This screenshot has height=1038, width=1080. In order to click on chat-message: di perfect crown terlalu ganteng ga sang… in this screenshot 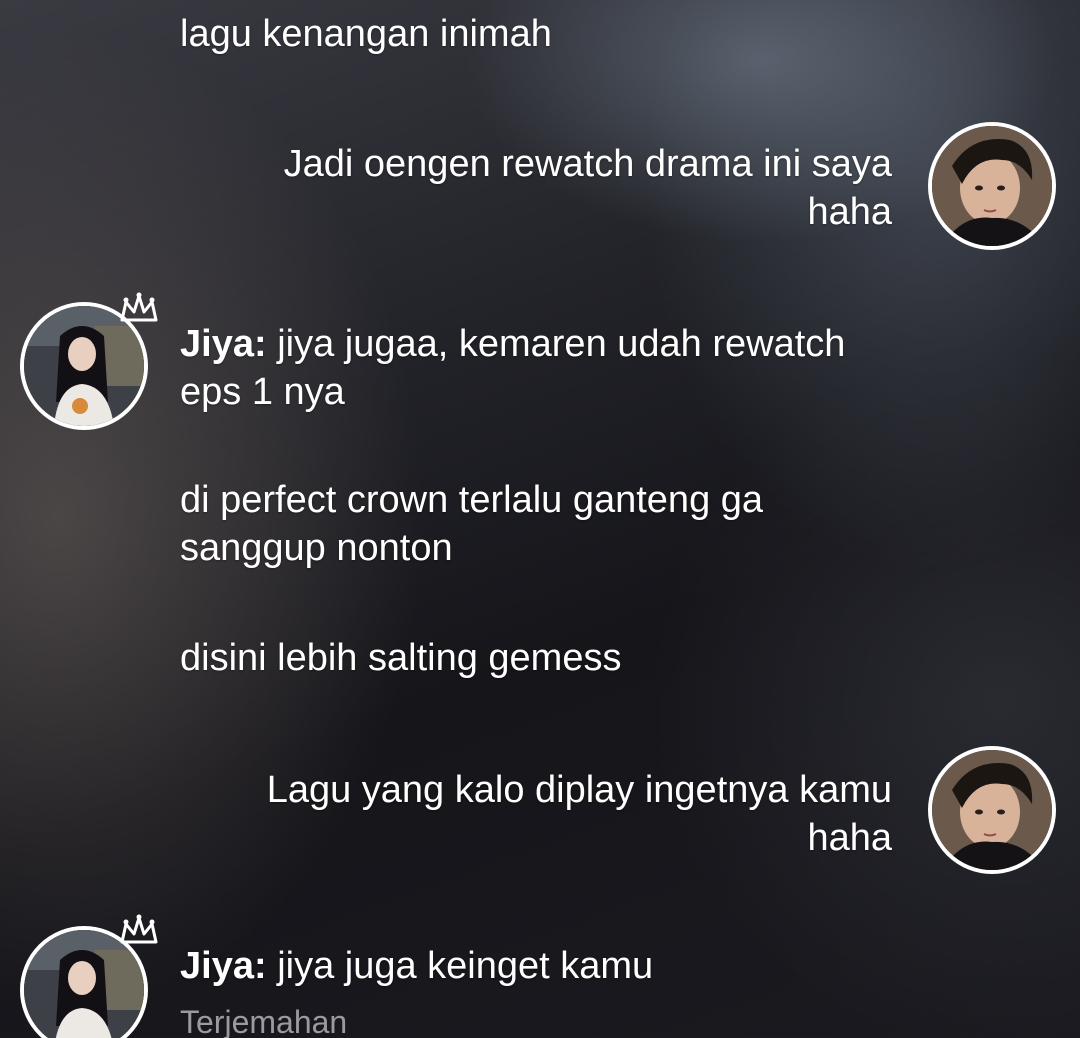, I will do `click(545, 524)`.